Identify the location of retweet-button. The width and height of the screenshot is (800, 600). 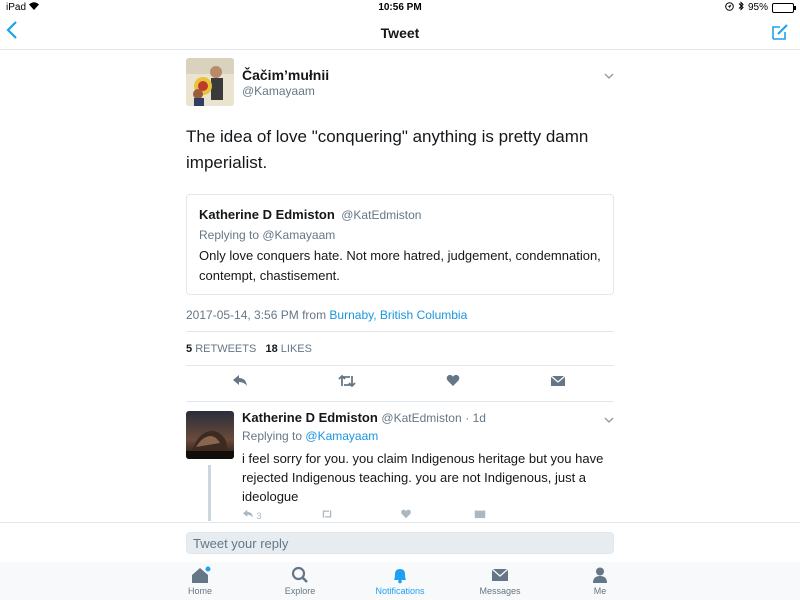
(347, 383).